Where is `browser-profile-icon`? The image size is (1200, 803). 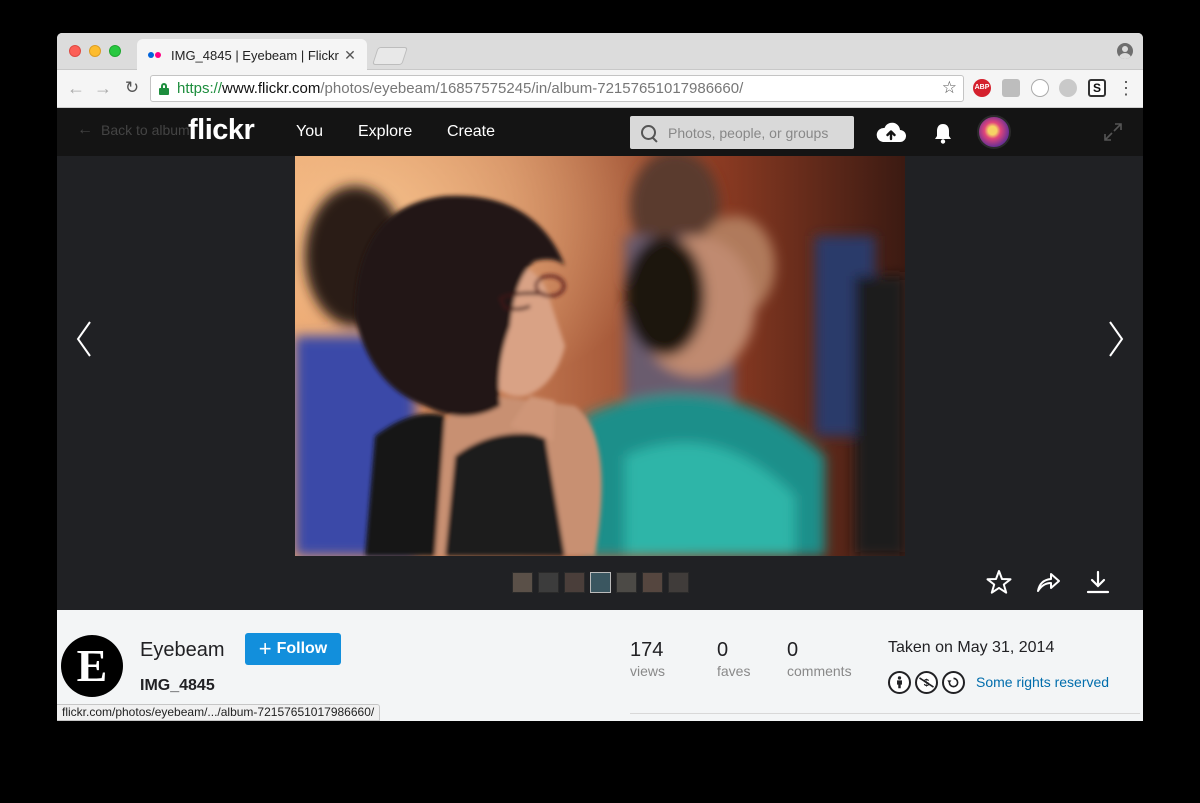 browser-profile-icon is located at coordinates (1125, 51).